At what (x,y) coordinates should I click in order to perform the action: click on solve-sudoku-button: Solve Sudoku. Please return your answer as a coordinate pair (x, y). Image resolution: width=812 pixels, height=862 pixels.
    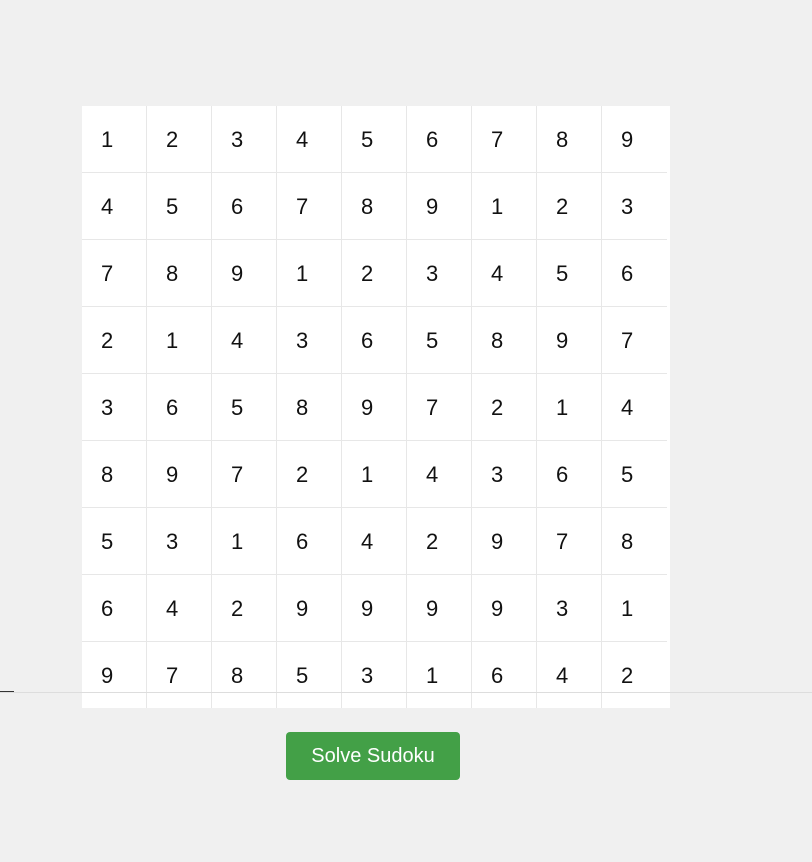
    Looking at the image, I should click on (373, 756).